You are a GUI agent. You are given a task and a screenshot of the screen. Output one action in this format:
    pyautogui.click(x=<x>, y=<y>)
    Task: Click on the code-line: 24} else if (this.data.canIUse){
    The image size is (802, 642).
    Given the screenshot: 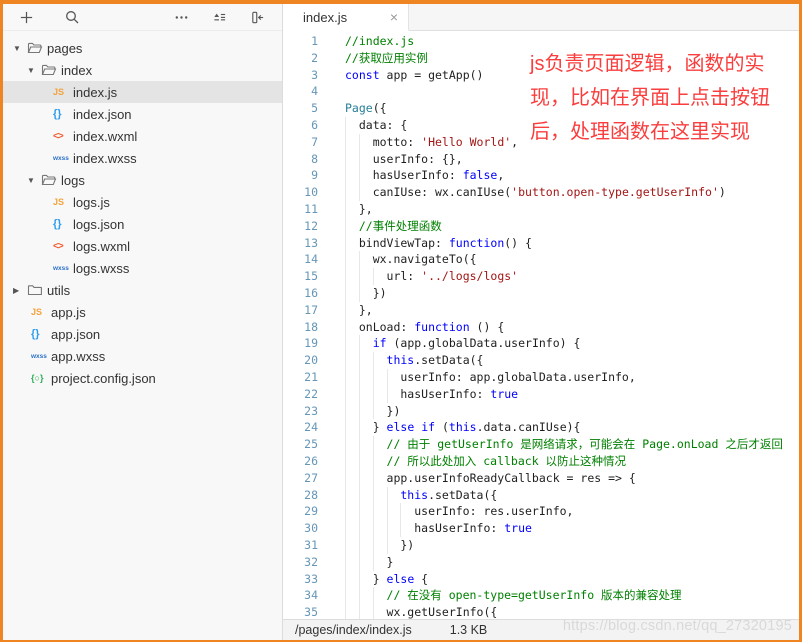 What is the action you would take?
    pyautogui.click(x=541, y=427)
    